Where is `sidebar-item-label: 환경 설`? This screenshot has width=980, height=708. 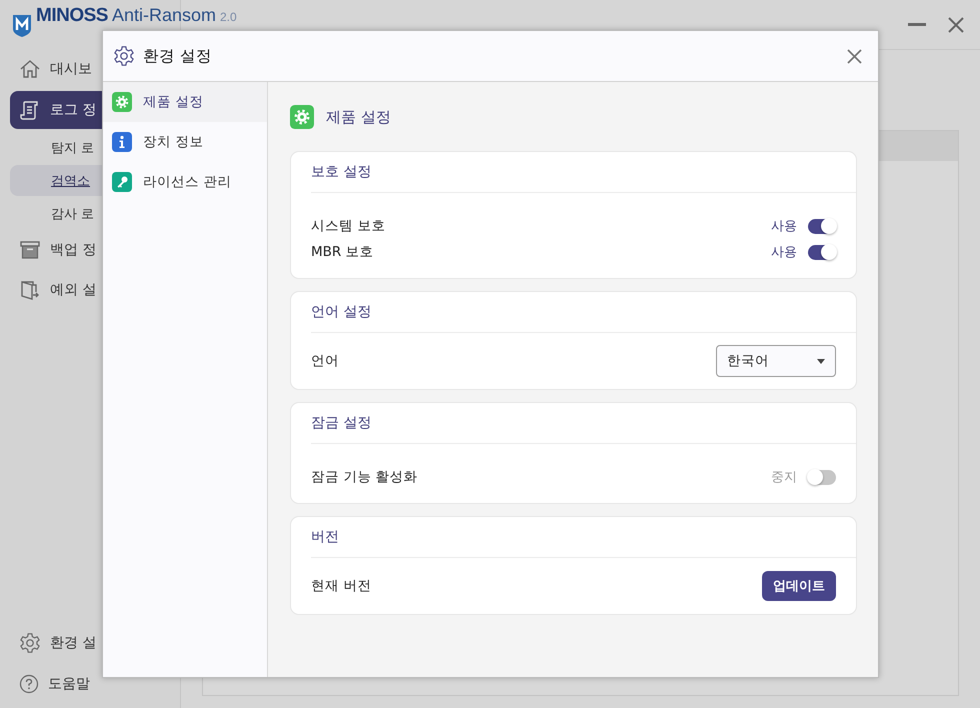
sidebar-item-label: 환경 설 is located at coordinates (73, 643).